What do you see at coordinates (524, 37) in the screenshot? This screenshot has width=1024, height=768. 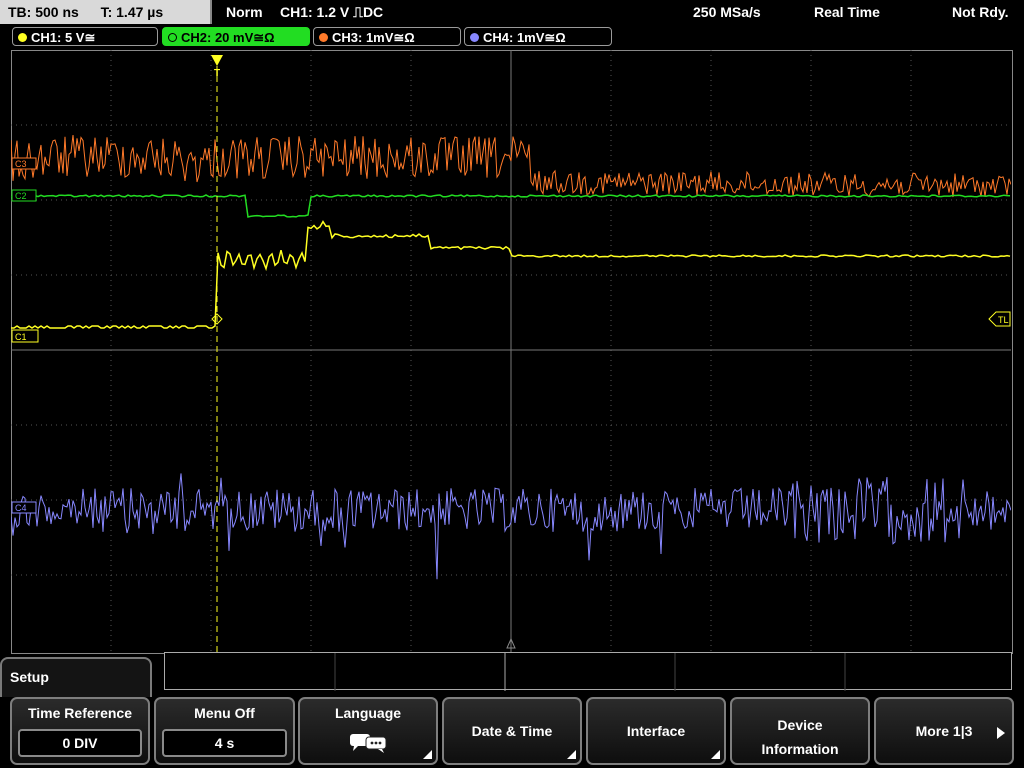 I see `channel-4-label: CH4: 1mV≅Ω` at bounding box center [524, 37].